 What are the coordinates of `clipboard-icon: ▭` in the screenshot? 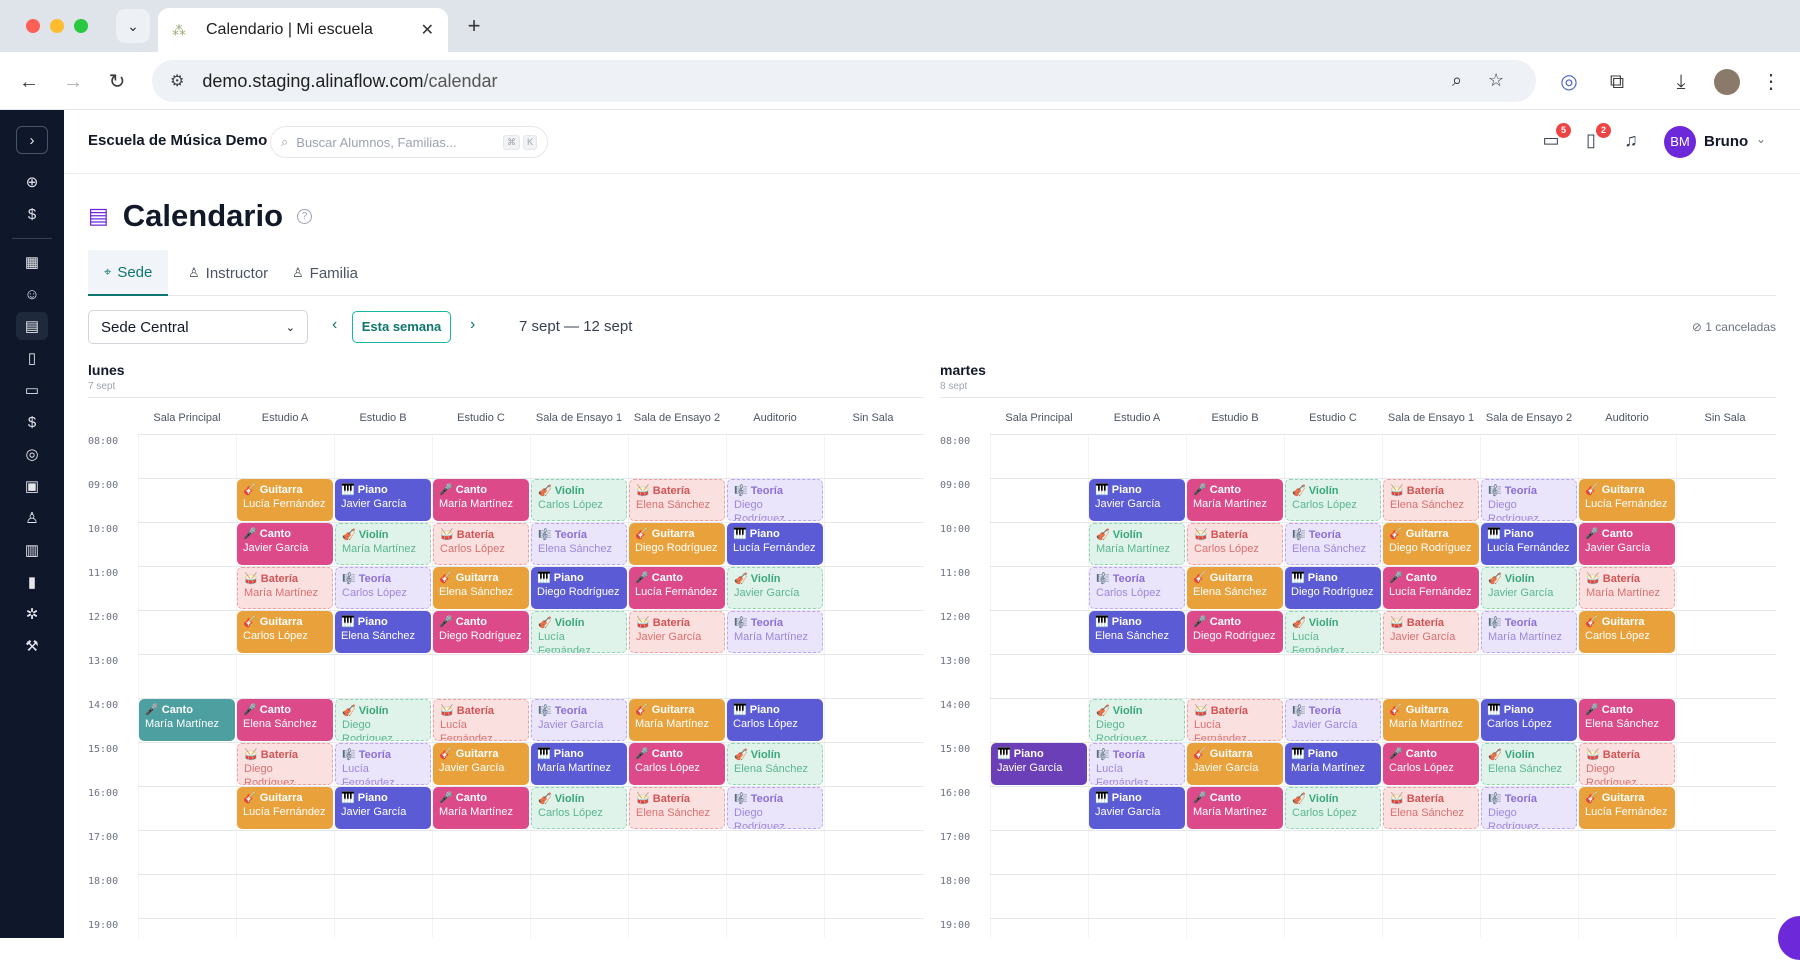 It's located at (32, 390).